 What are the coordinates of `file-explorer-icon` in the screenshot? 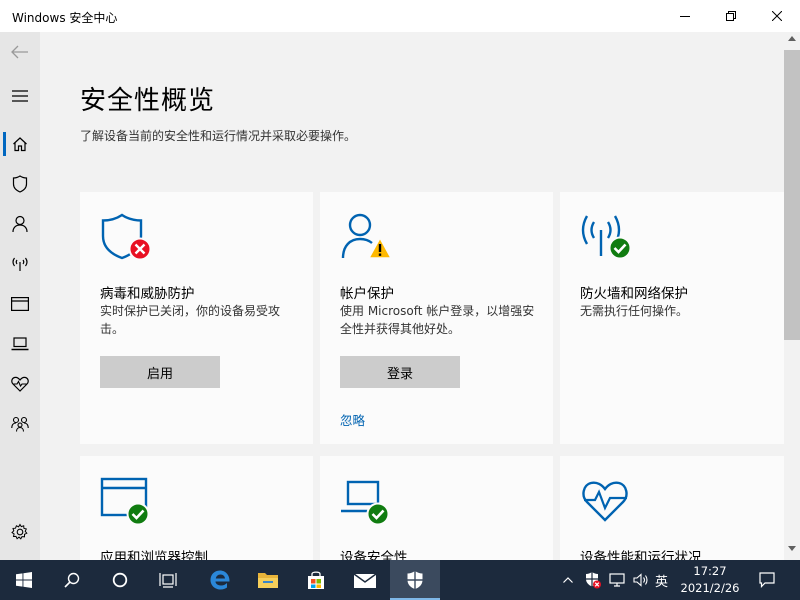 It's located at (268, 580).